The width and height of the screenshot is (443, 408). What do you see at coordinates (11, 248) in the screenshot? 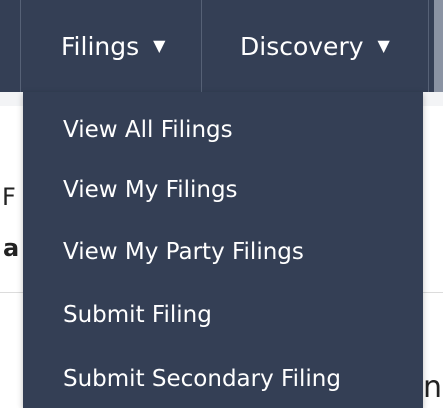
I see `background-text-fragment: a` at bounding box center [11, 248].